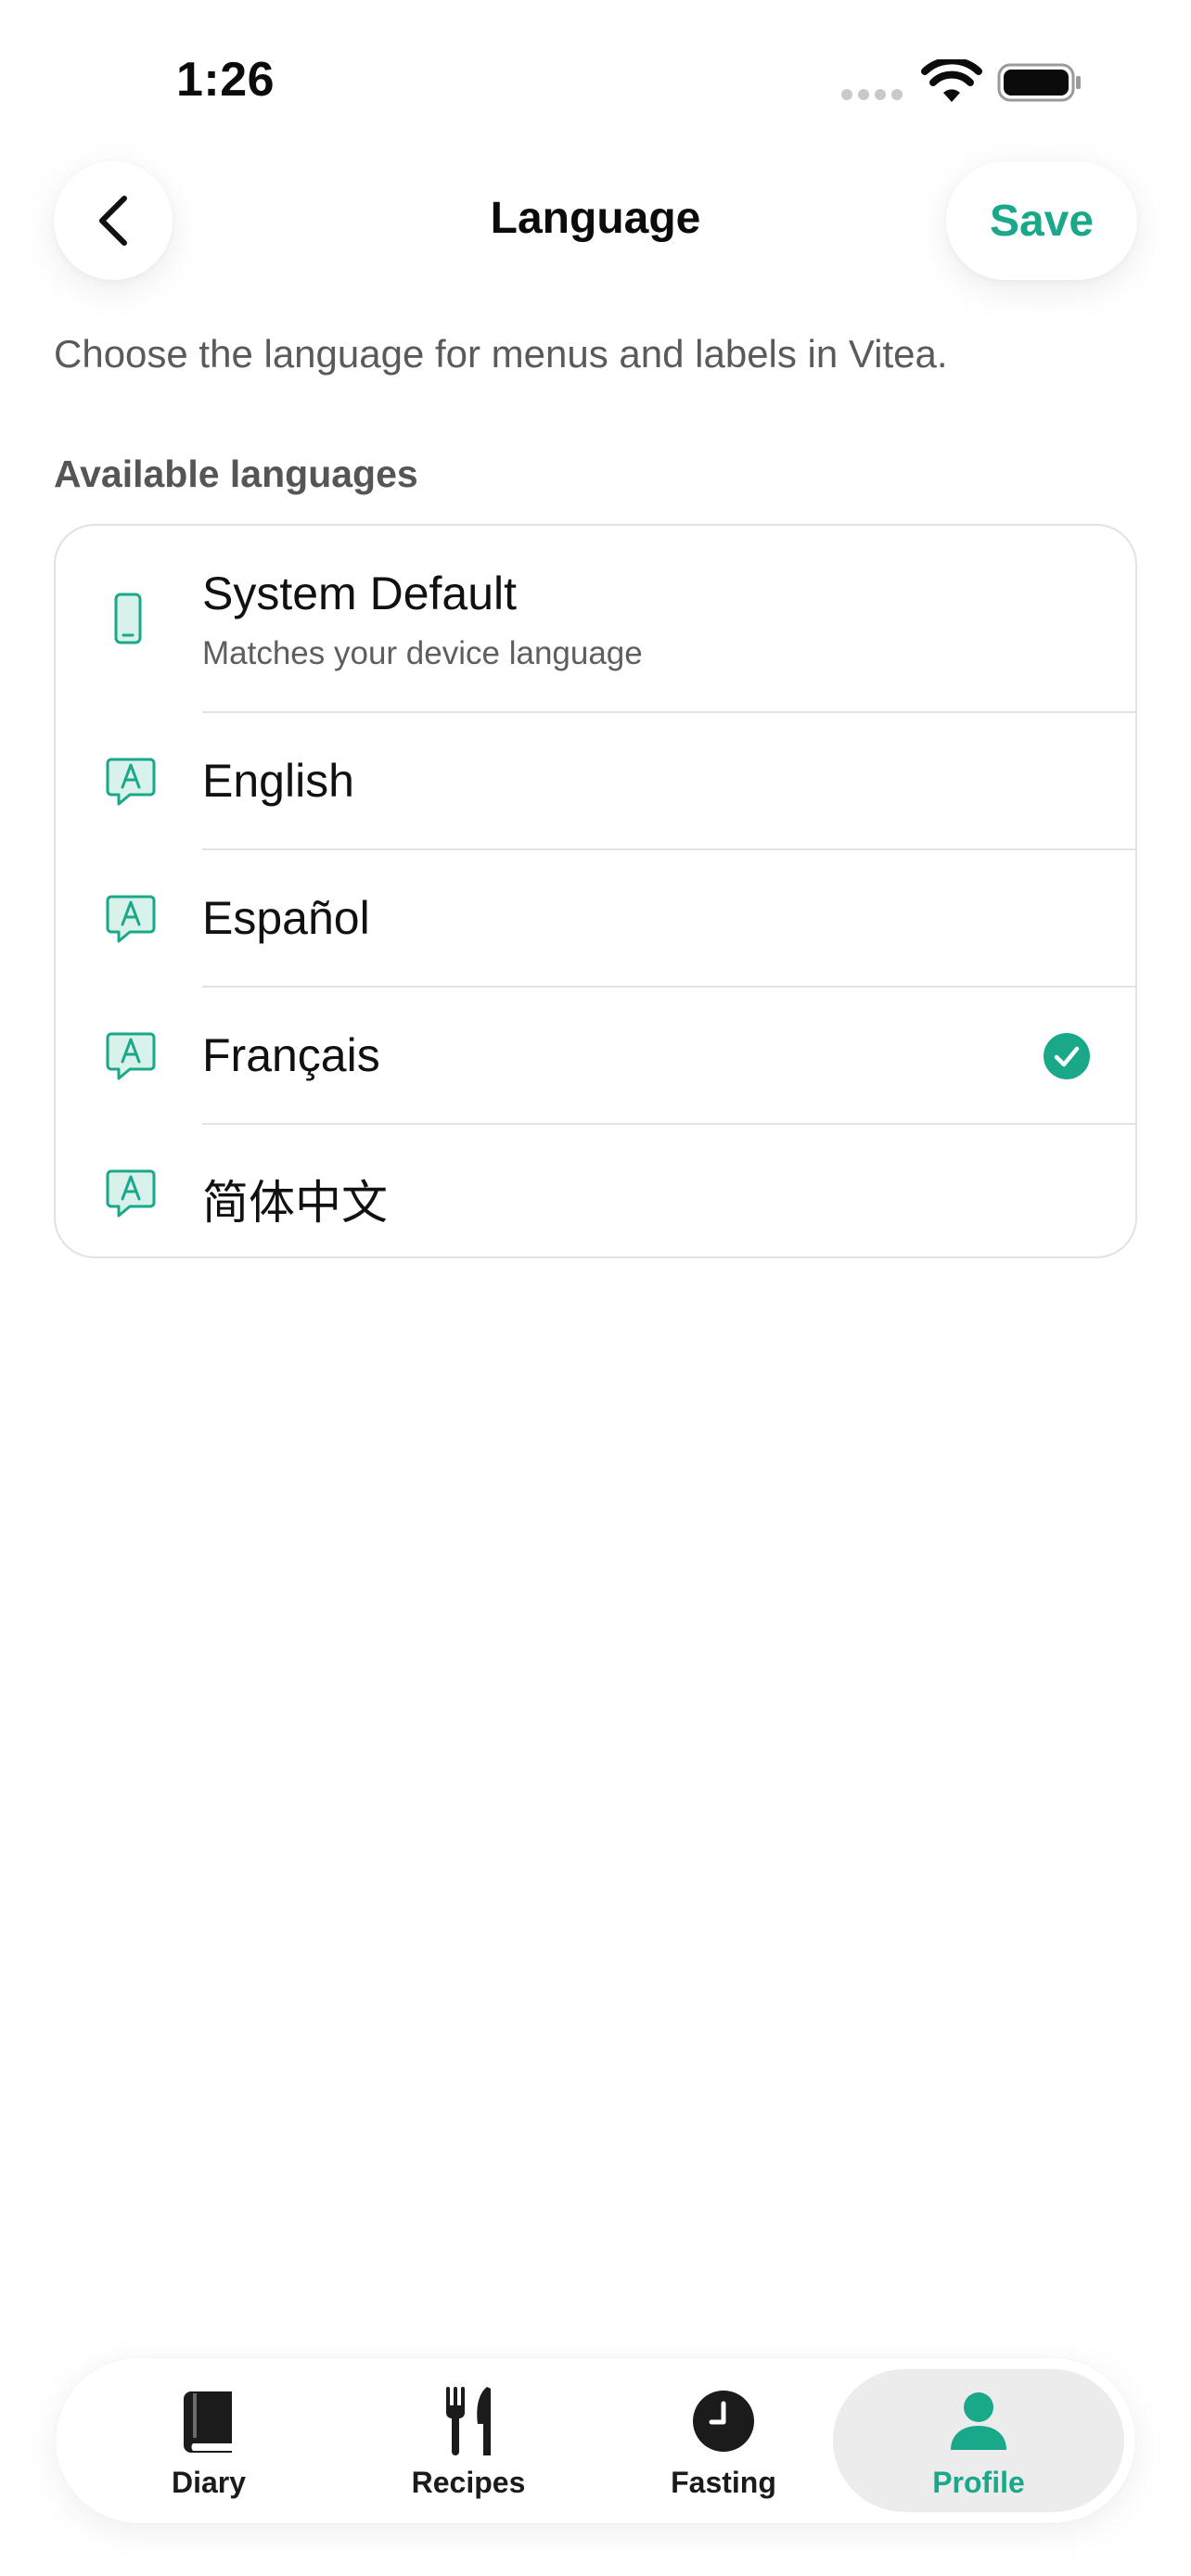  I want to click on language-row-chinese-simplified: 简体中文, so click(595, 1190).